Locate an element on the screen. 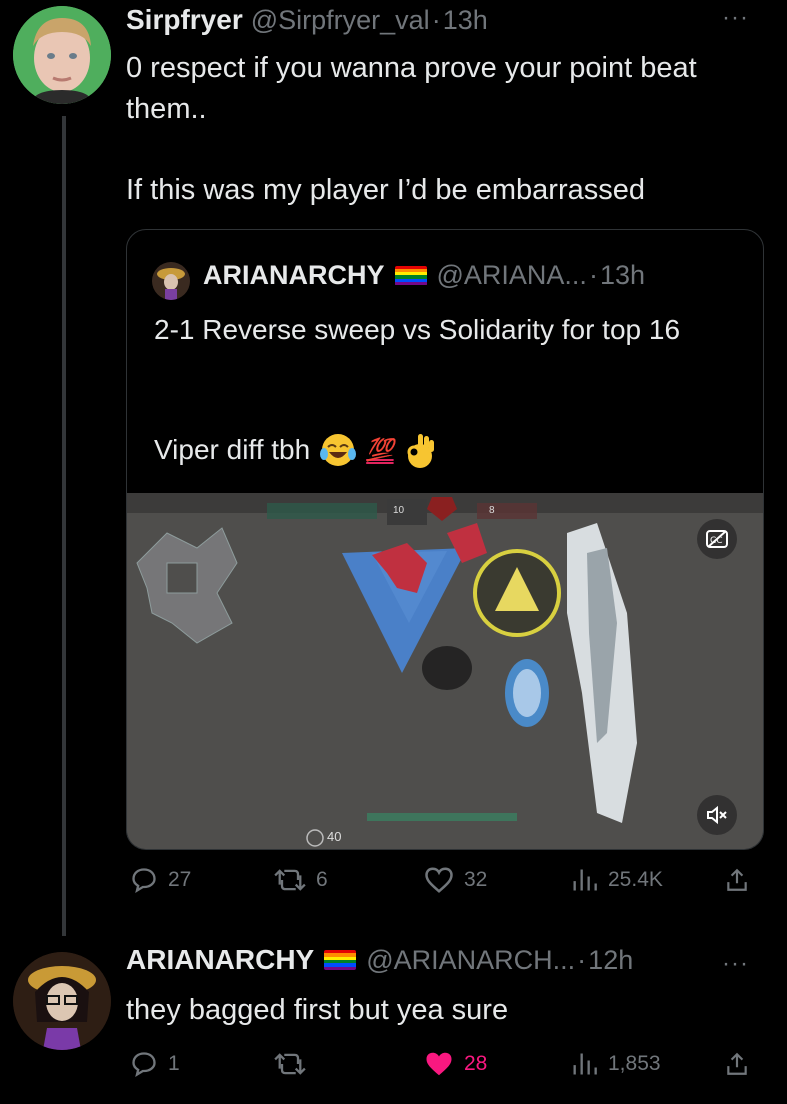 The image size is (787, 1104). quote-avatar-image is located at coordinates (171, 281).